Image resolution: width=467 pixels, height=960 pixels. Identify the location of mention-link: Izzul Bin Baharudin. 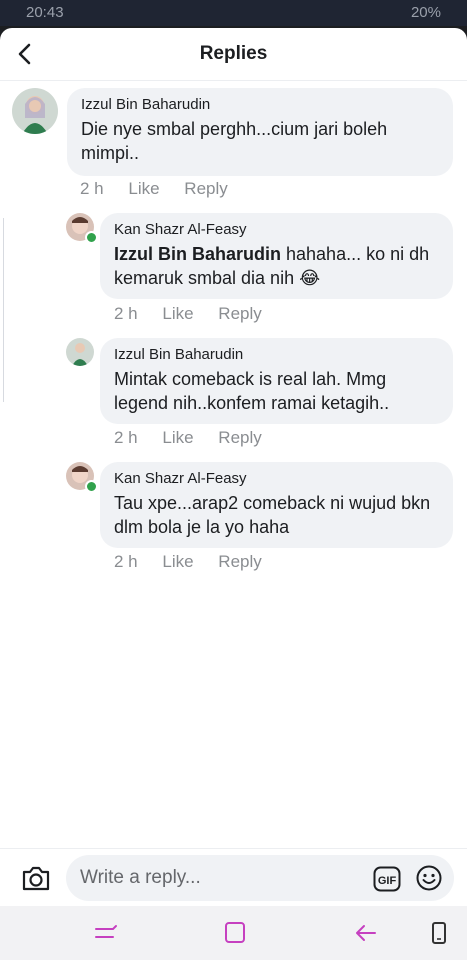
(197, 254).